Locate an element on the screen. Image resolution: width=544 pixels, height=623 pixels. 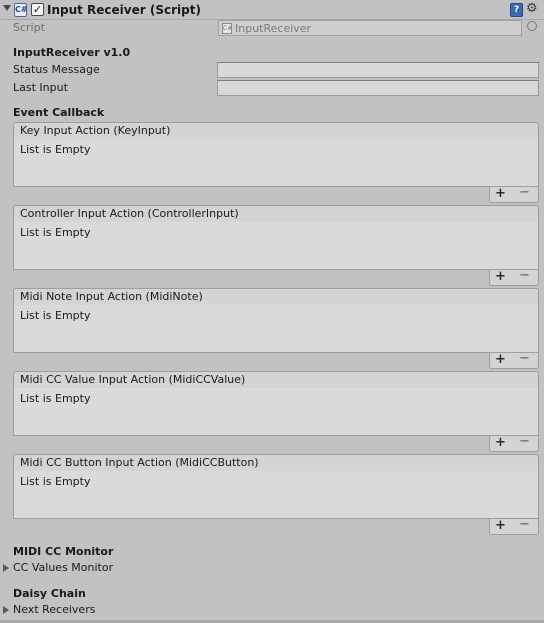
event-callback-heading: Event Callback is located at coordinates (59, 112).